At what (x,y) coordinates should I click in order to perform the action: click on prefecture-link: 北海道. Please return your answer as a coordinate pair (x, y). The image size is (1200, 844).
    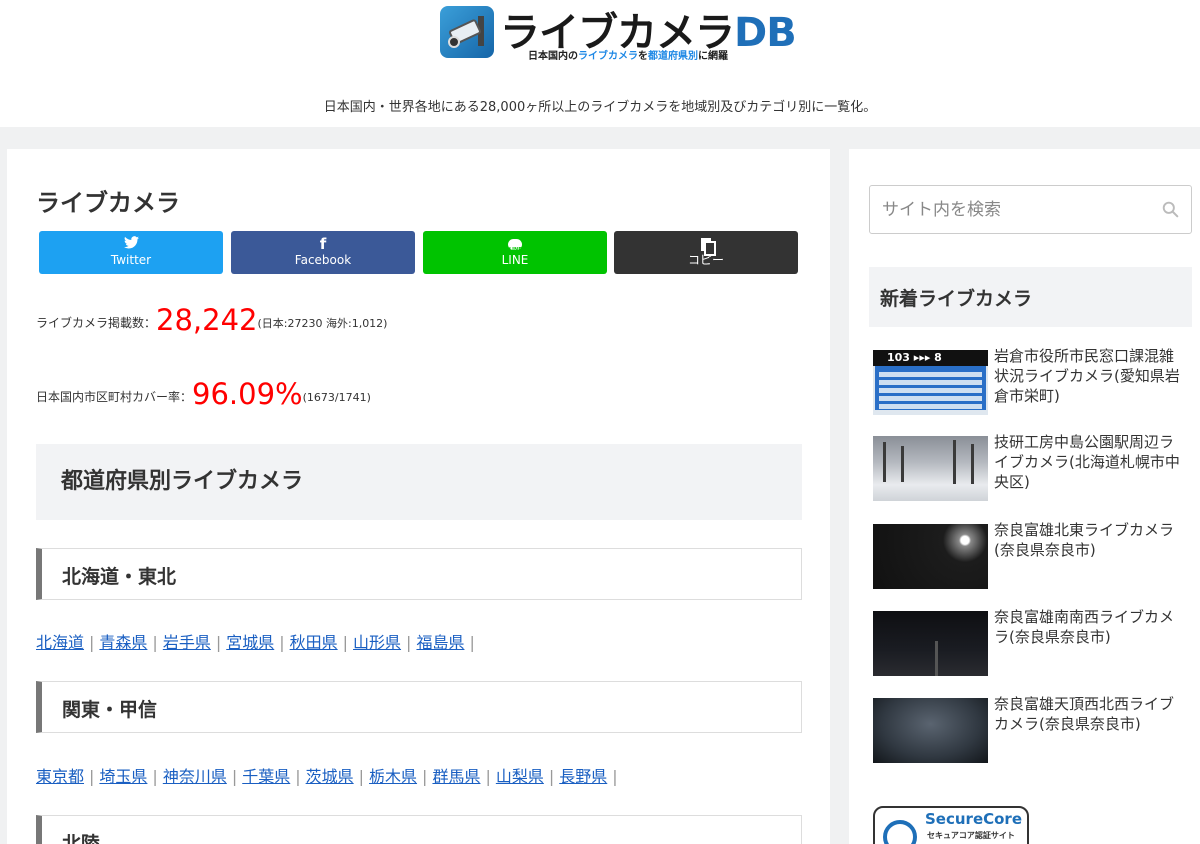
    Looking at the image, I should click on (60, 642).